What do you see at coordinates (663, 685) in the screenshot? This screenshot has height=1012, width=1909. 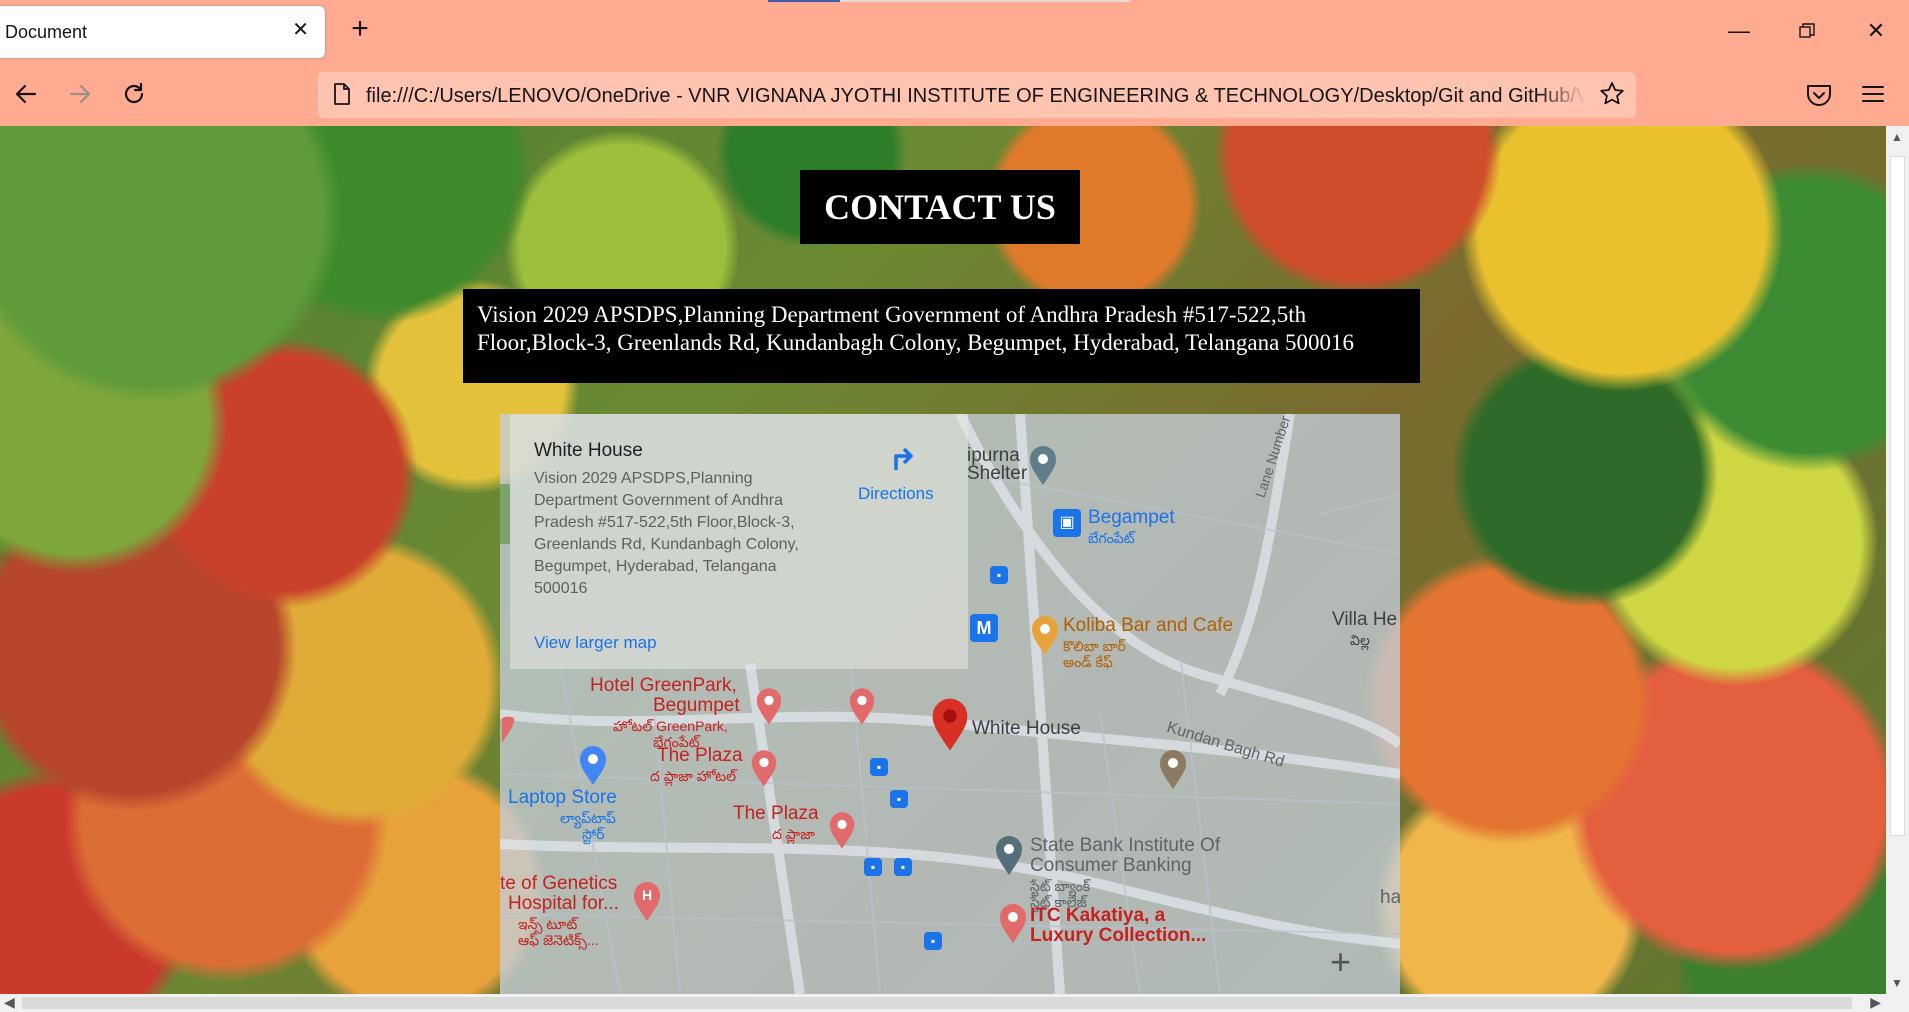 I see `map-label: Hotel GreenPark,` at bounding box center [663, 685].